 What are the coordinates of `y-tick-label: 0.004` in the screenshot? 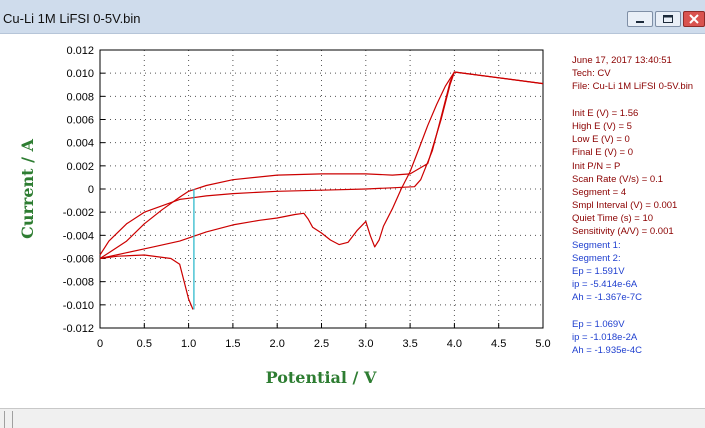 It's located at (80, 144).